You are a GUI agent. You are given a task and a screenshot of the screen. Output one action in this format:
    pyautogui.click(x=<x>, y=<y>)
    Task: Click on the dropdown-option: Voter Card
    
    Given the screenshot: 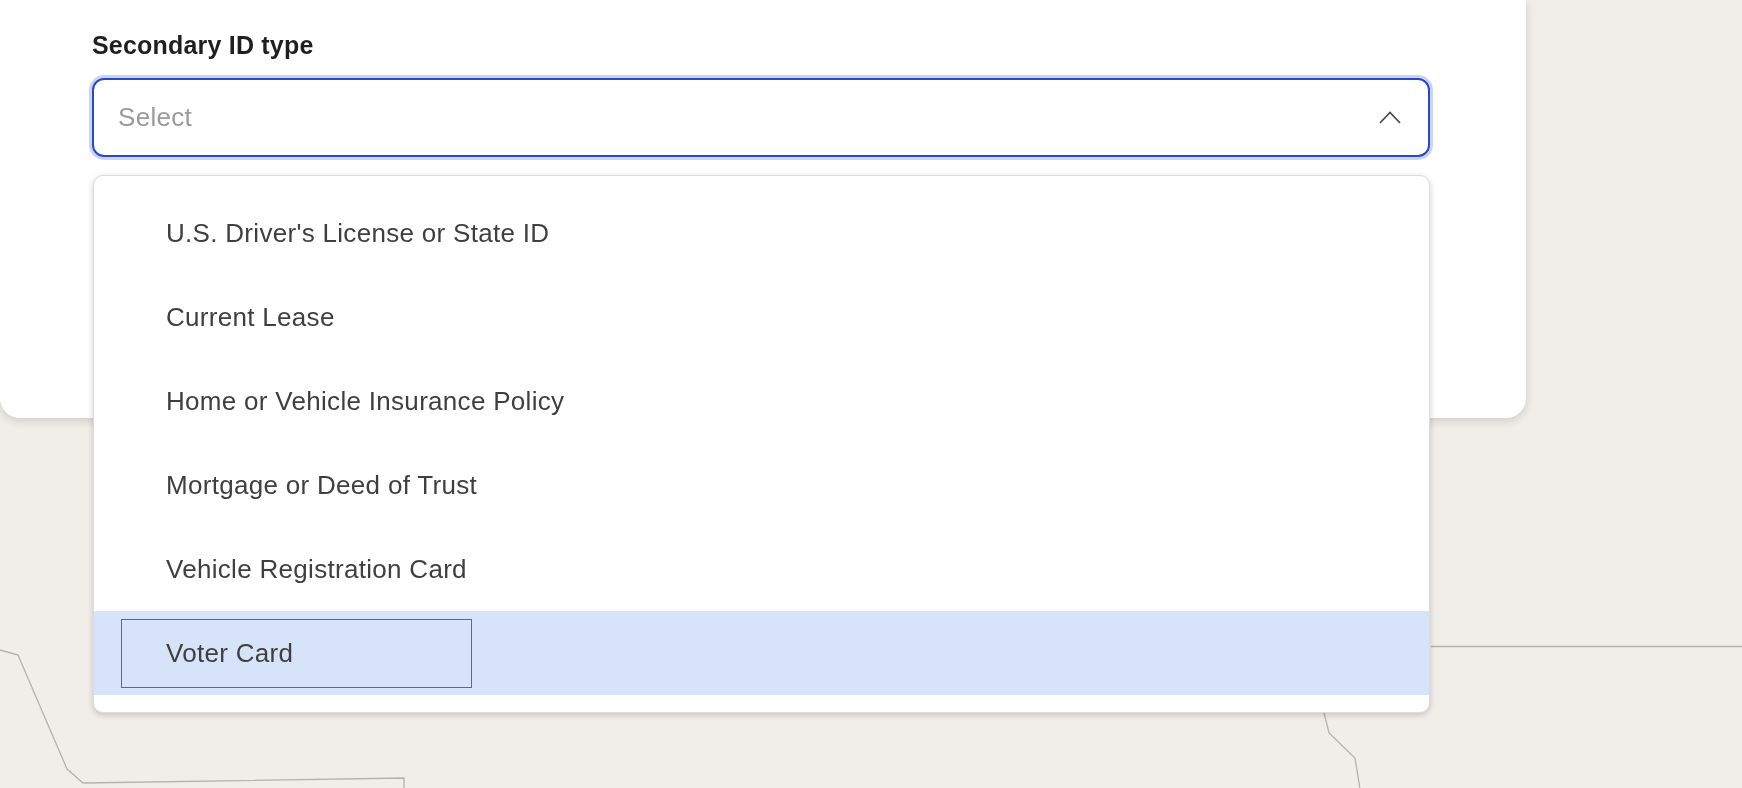 What is the action you would take?
    pyautogui.click(x=761, y=653)
    